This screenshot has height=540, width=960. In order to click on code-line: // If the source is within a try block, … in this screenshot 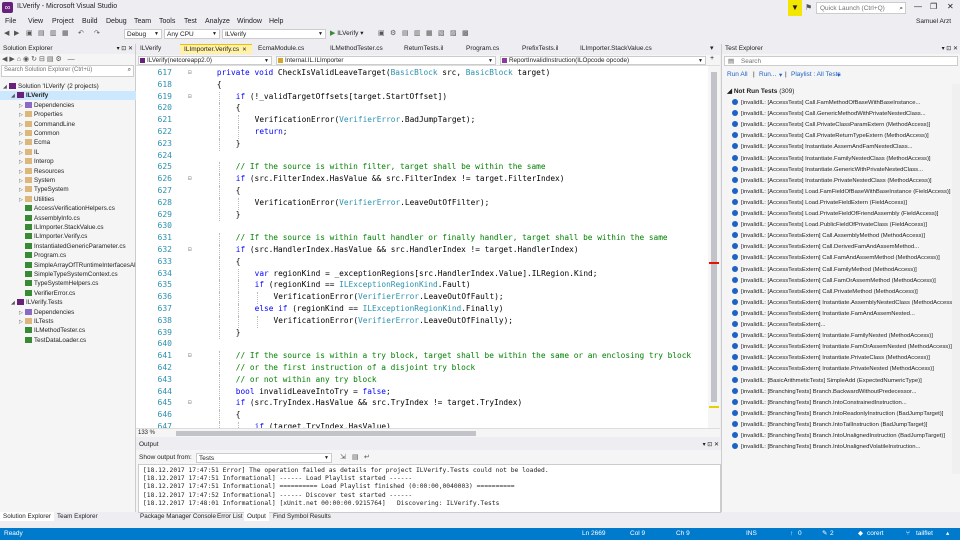, I will do `click(463, 355)`.